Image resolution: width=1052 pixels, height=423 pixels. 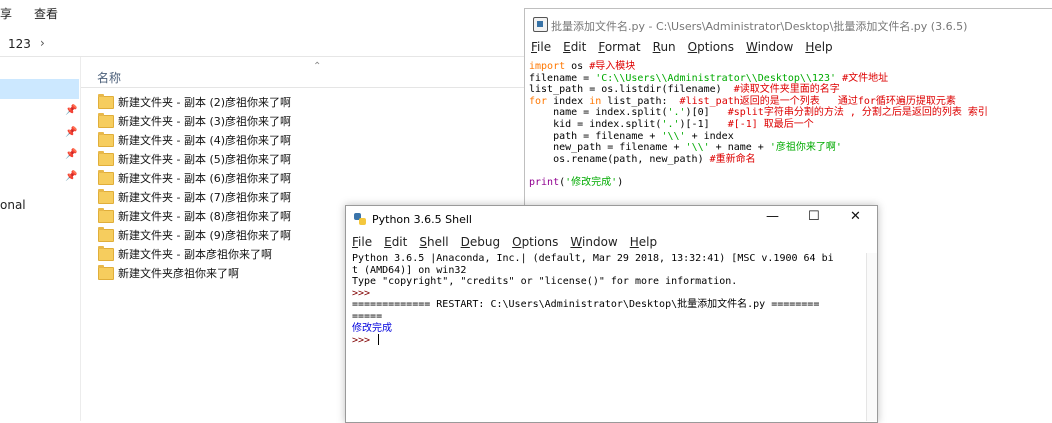 What do you see at coordinates (547, 66) in the screenshot?
I see `code-token: import` at bounding box center [547, 66].